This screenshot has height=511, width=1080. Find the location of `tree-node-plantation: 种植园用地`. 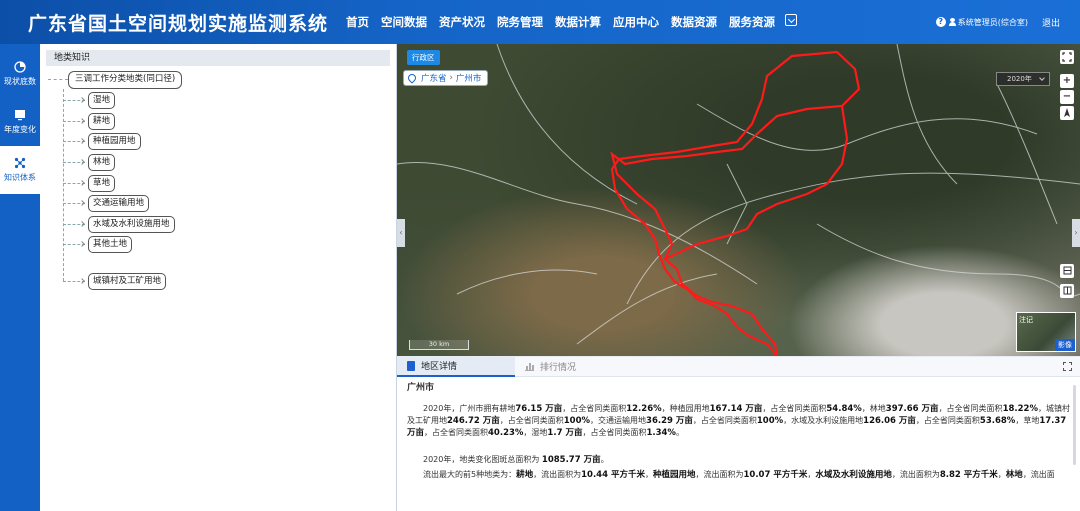

tree-node-plantation: 种植园用地 is located at coordinates (114, 141).